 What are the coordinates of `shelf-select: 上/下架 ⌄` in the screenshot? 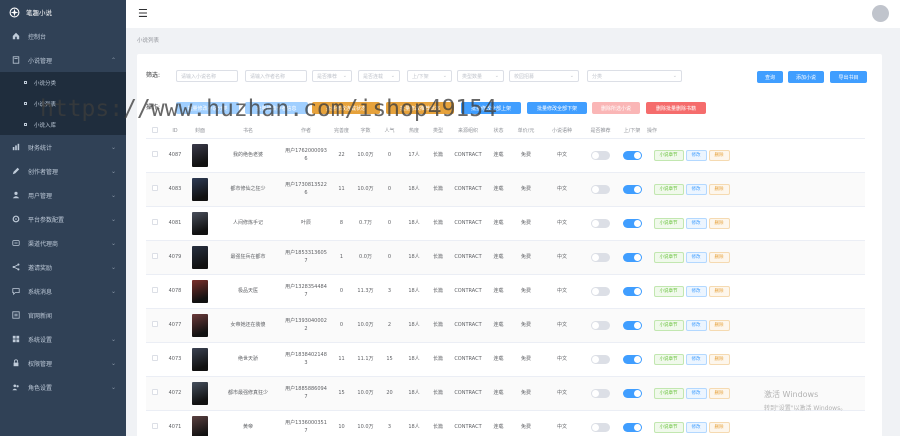 It's located at (429, 76).